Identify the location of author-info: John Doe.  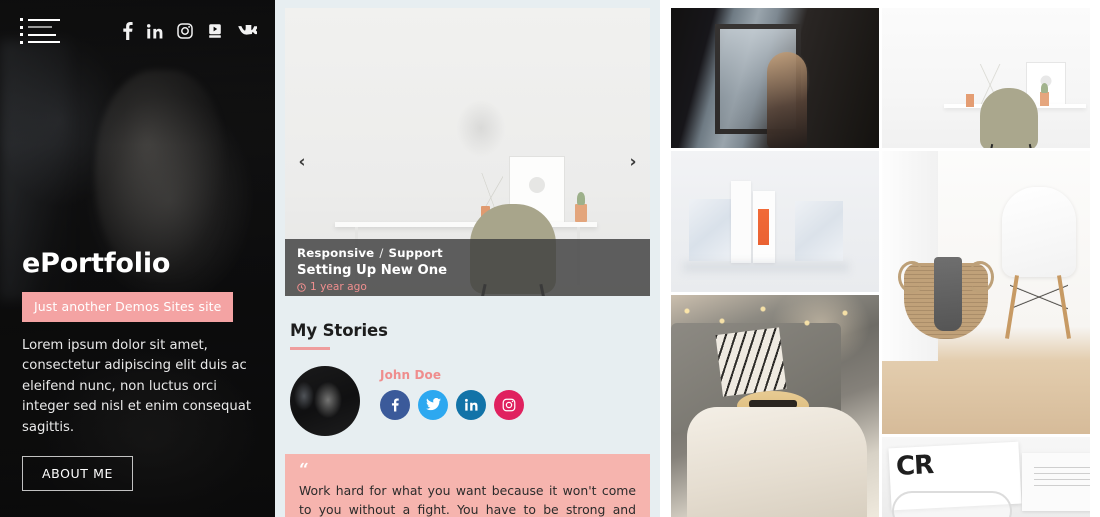
(452, 393).